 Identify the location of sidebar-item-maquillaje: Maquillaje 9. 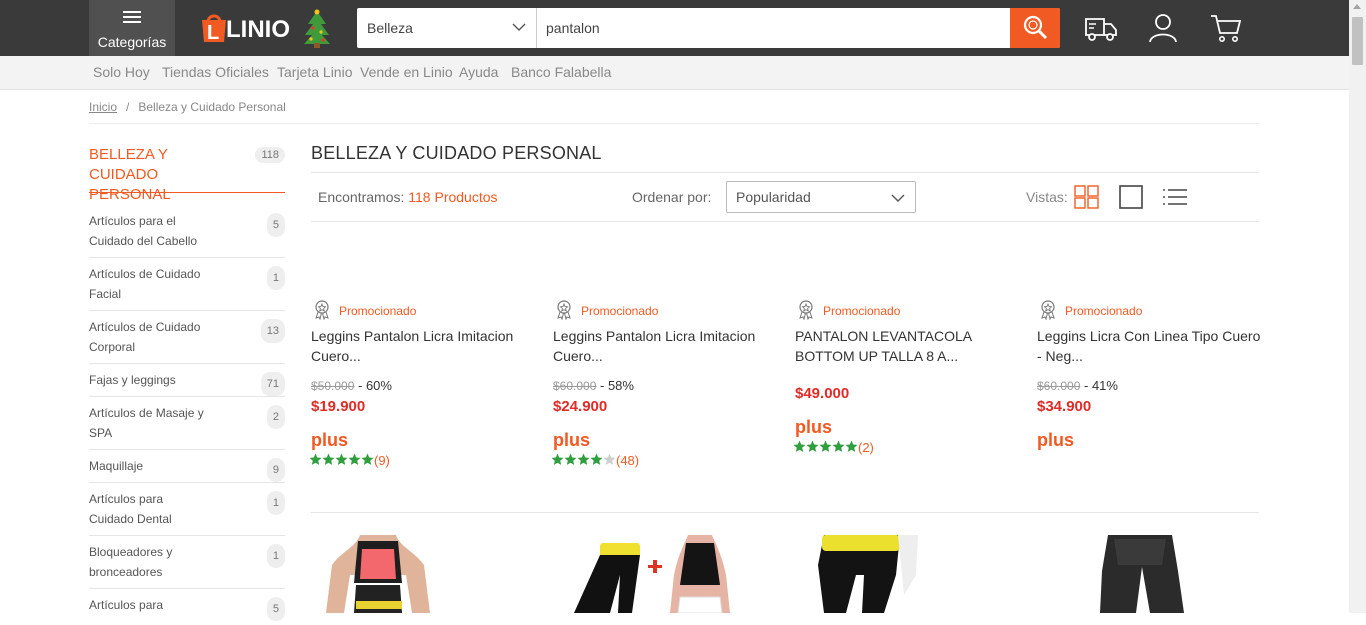
(187, 469).